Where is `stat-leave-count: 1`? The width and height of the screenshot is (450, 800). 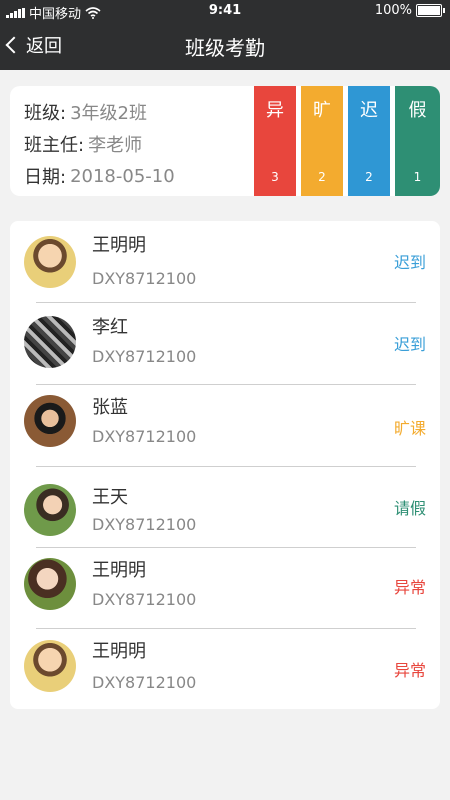
stat-leave-count: 1 is located at coordinates (417, 177).